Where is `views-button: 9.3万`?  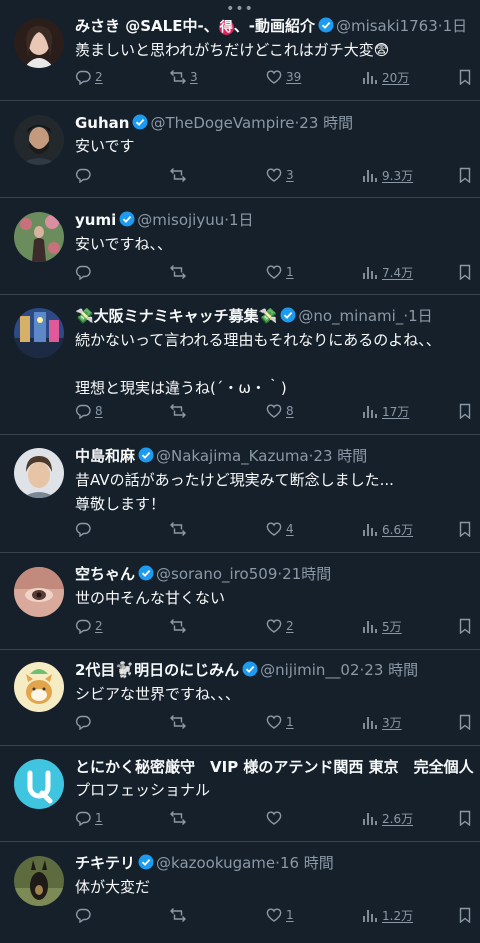 views-button: 9.3万 is located at coordinates (387, 175).